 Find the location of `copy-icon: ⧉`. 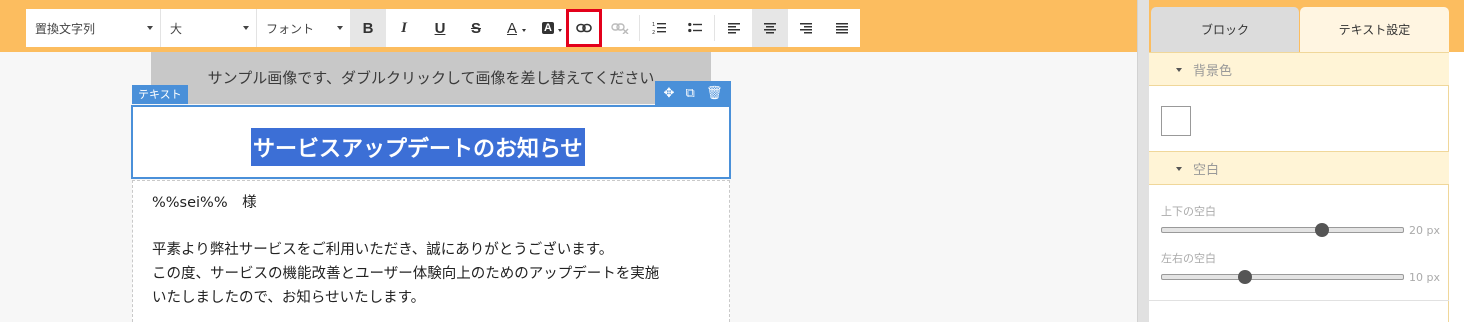

copy-icon: ⧉ is located at coordinates (690, 93).